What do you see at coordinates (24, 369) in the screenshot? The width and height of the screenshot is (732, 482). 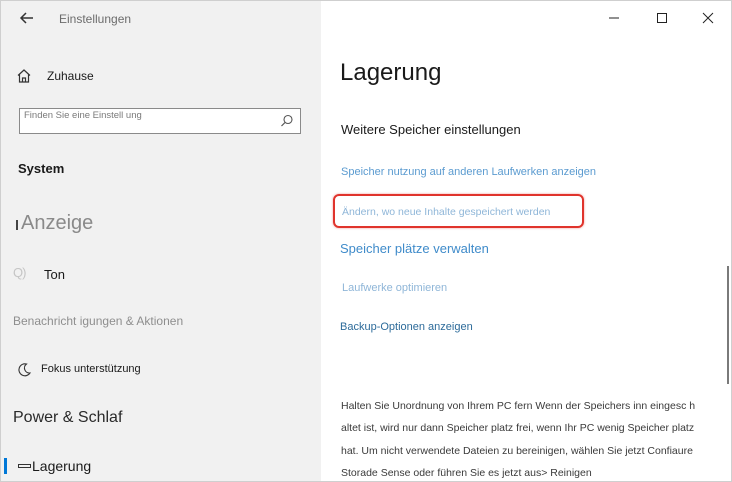 I see `moon-icon` at bounding box center [24, 369].